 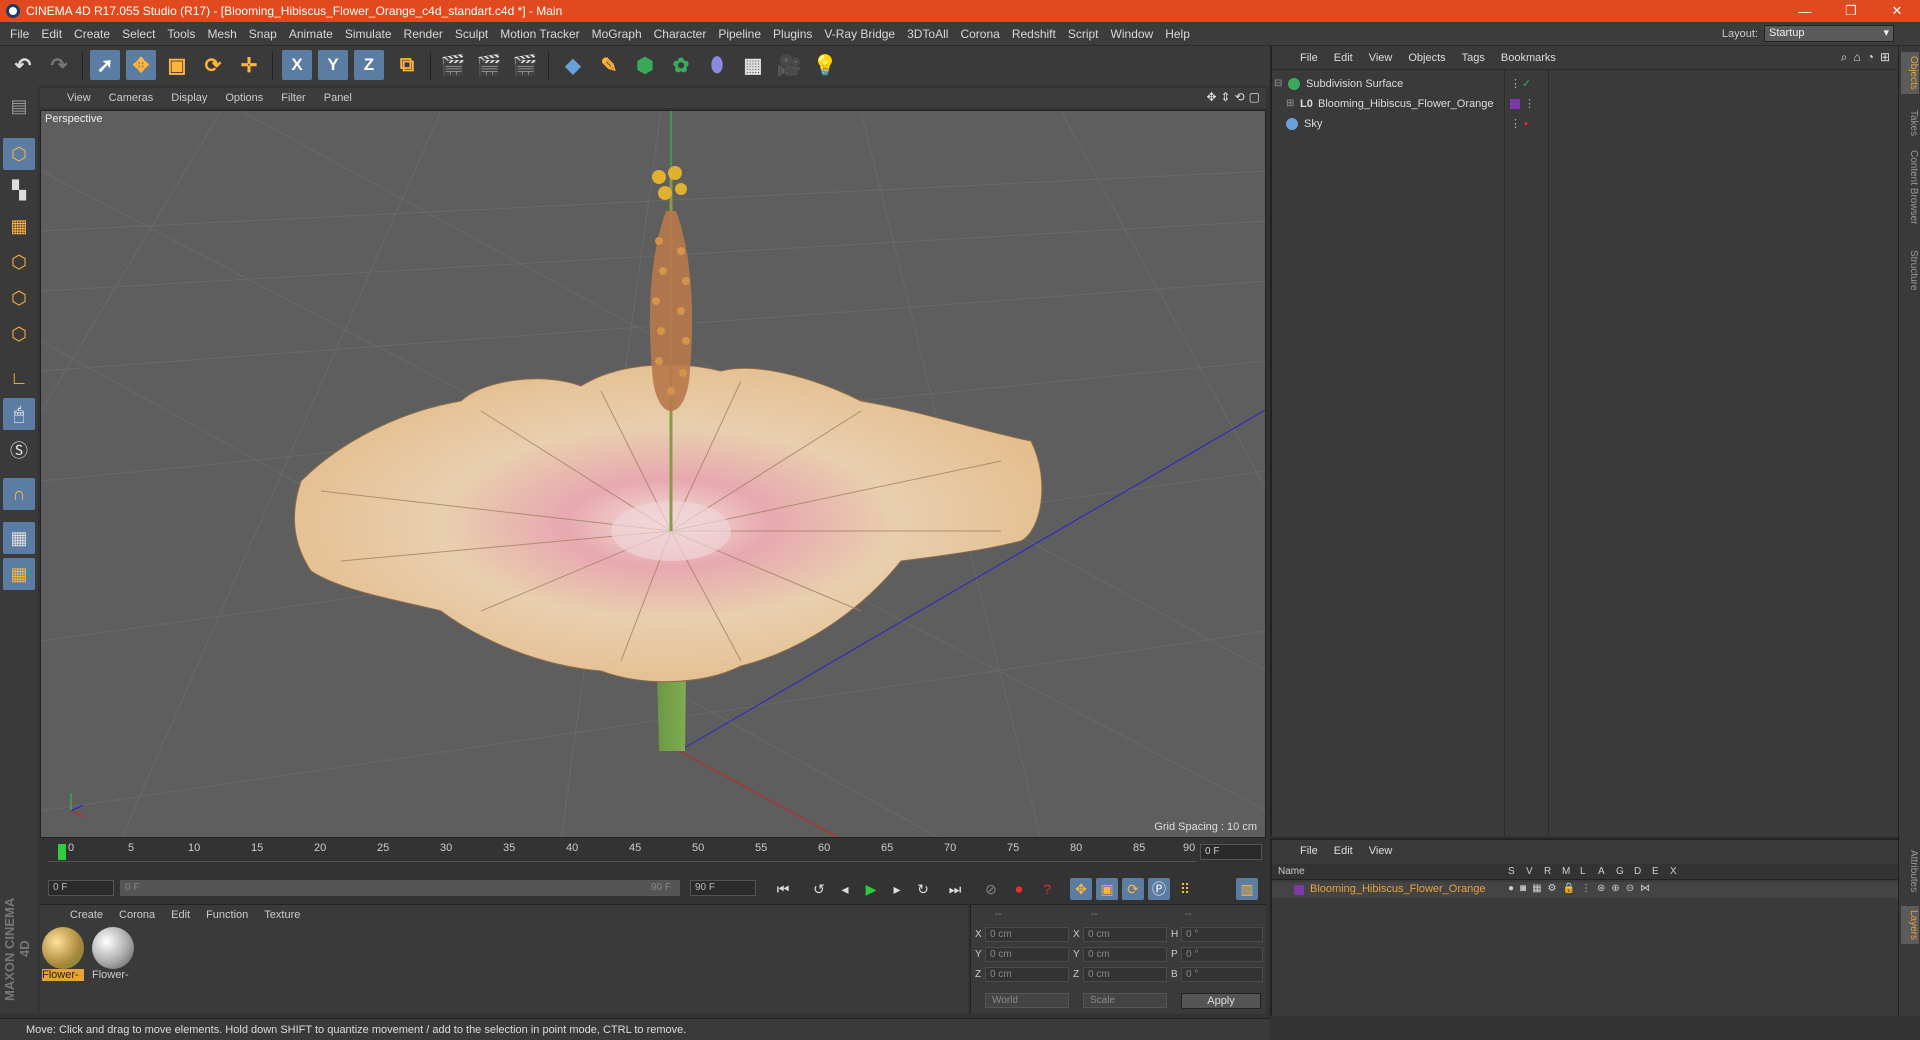 What do you see at coordinates (1293, 103) in the screenshot?
I see `expand-icon: ⊞` at bounding box center [1293, 103].